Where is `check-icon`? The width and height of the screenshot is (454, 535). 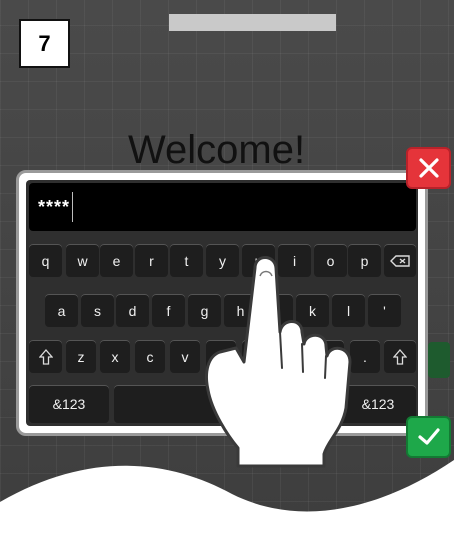
check-icon is located at coordinates (428, 436).